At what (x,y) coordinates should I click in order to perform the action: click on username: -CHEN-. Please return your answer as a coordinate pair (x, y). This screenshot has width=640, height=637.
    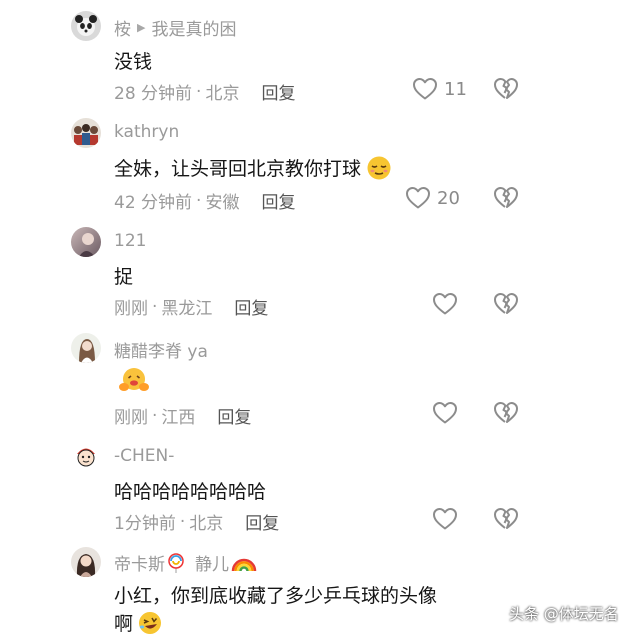
    Looking at the image, I should click on (144, 456).